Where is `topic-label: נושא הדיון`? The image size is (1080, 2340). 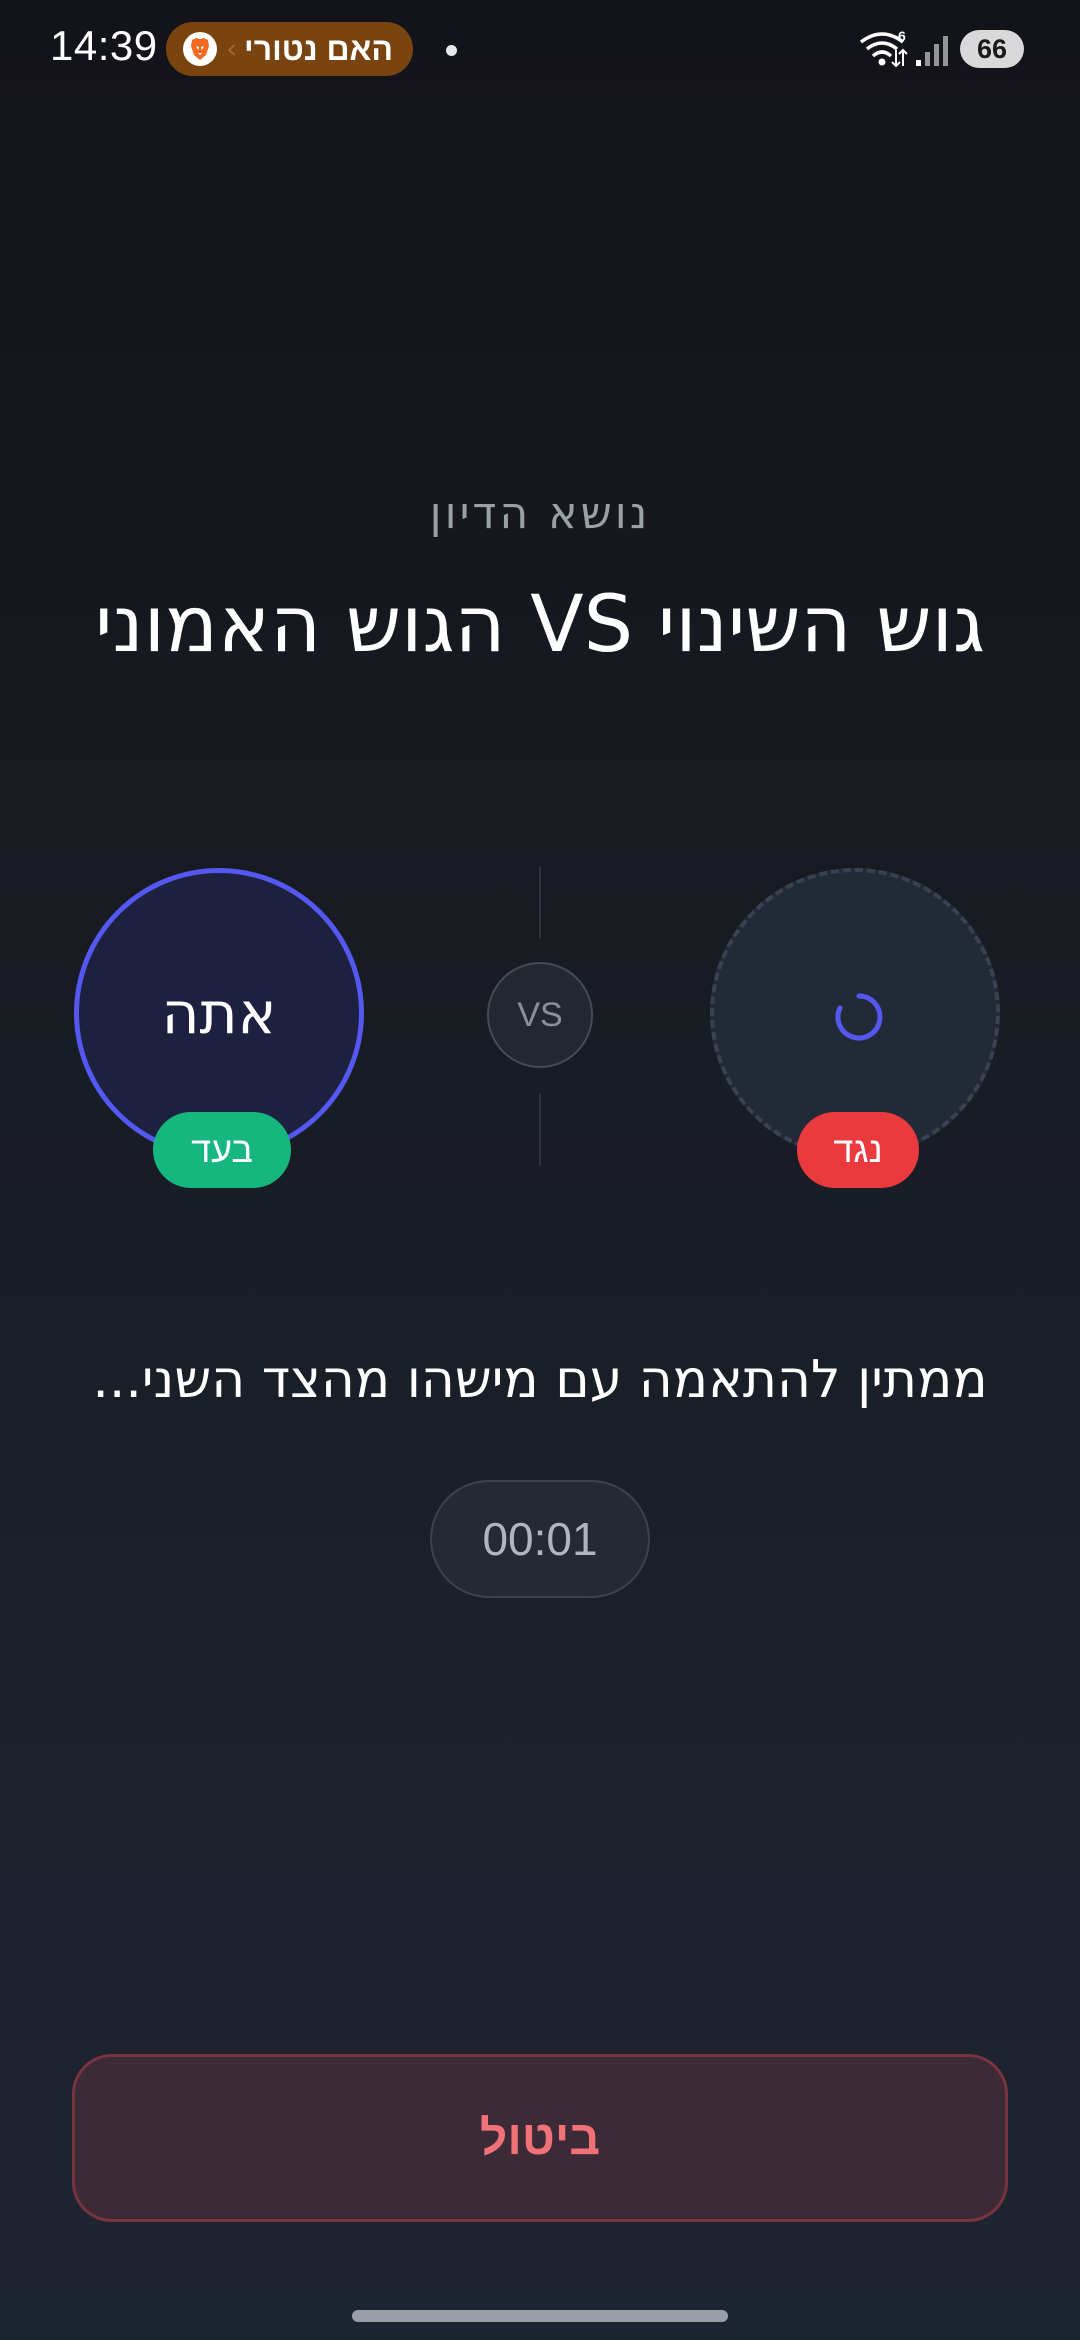
topic-label: נושא הדיון is located at coordinates (540, 513).